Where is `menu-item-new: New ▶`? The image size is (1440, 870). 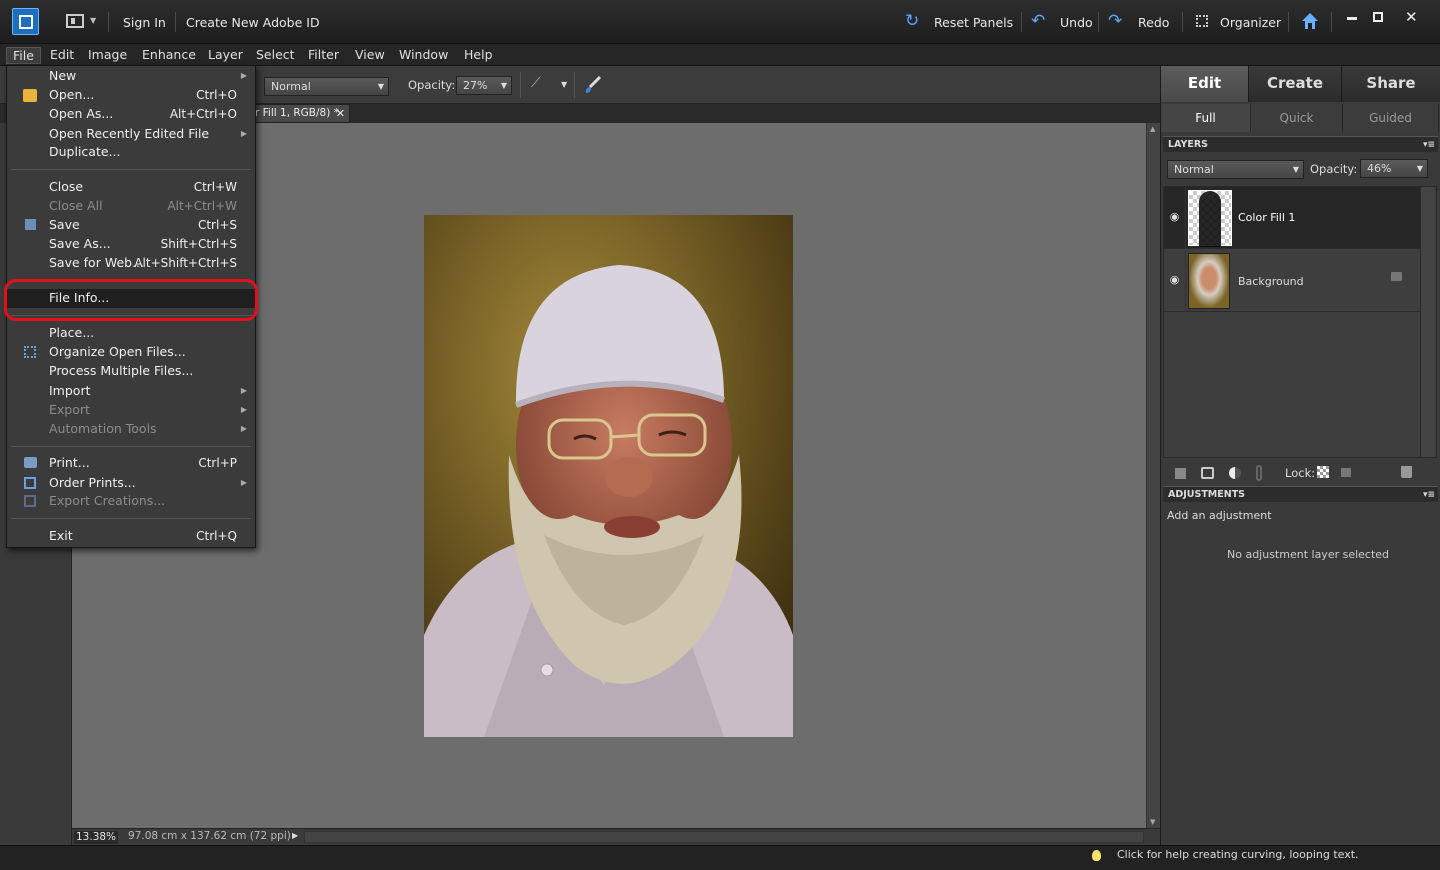 menu-item-new: New ▶ is located at coordinates (131, 76).